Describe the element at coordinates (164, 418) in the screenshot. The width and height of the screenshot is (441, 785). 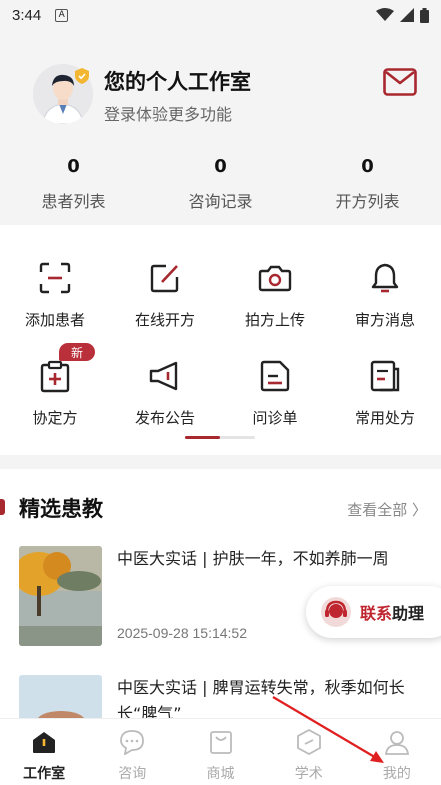
I see `grid-item-label: 发布公告` at that location.